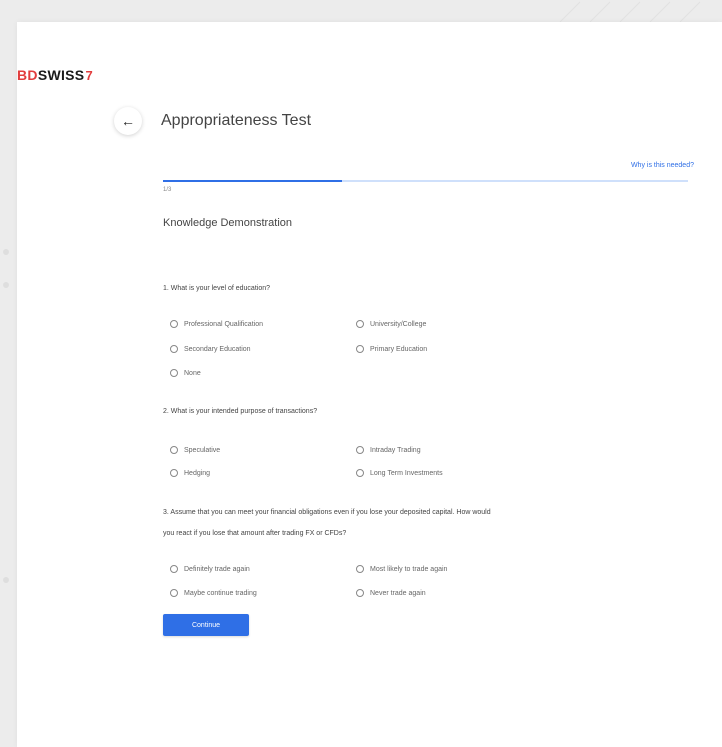  What do you see at coordinates (662, 165) in the screenshot?
I see `why-needed-link: Why is this needed?` at bounding box center [662, 165].